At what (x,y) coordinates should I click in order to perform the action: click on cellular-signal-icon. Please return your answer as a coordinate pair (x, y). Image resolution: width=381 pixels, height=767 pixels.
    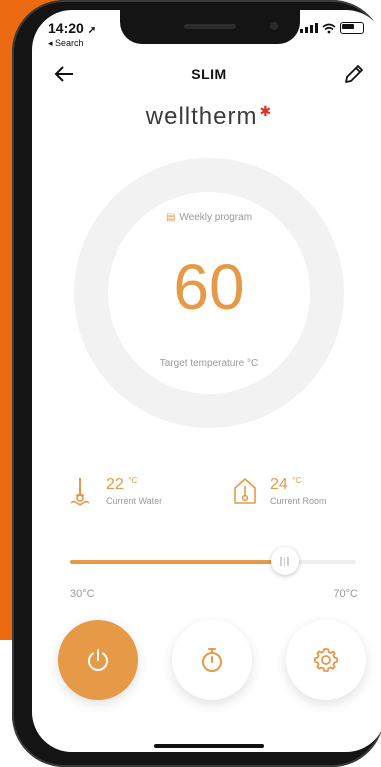
    Looking at the image, I should click on (309, 28).